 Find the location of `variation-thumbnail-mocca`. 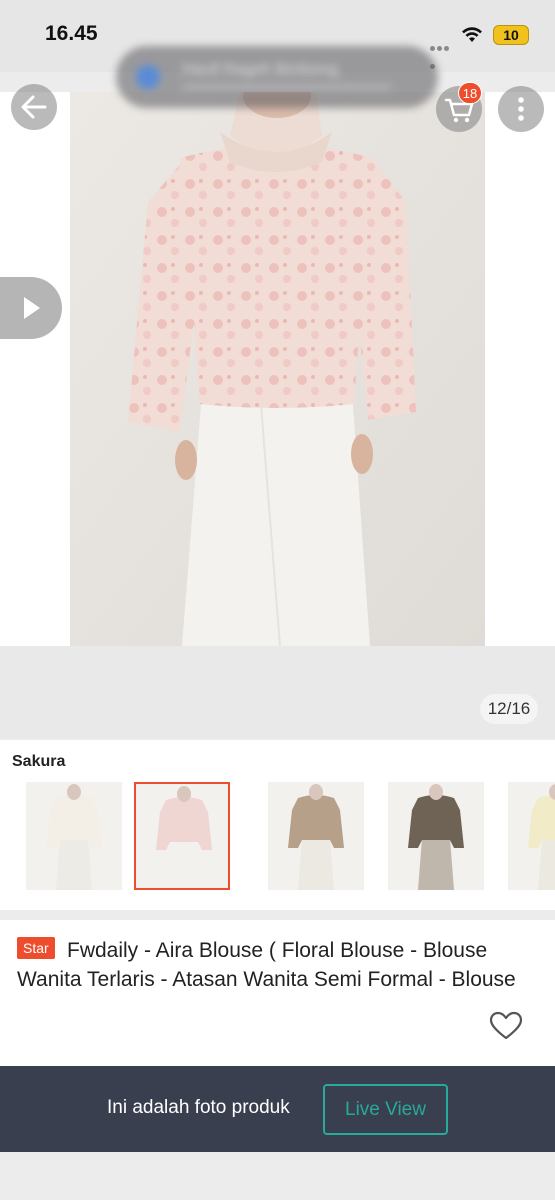

variation-thumbnail-mocca is located at coordinates (316, 836).